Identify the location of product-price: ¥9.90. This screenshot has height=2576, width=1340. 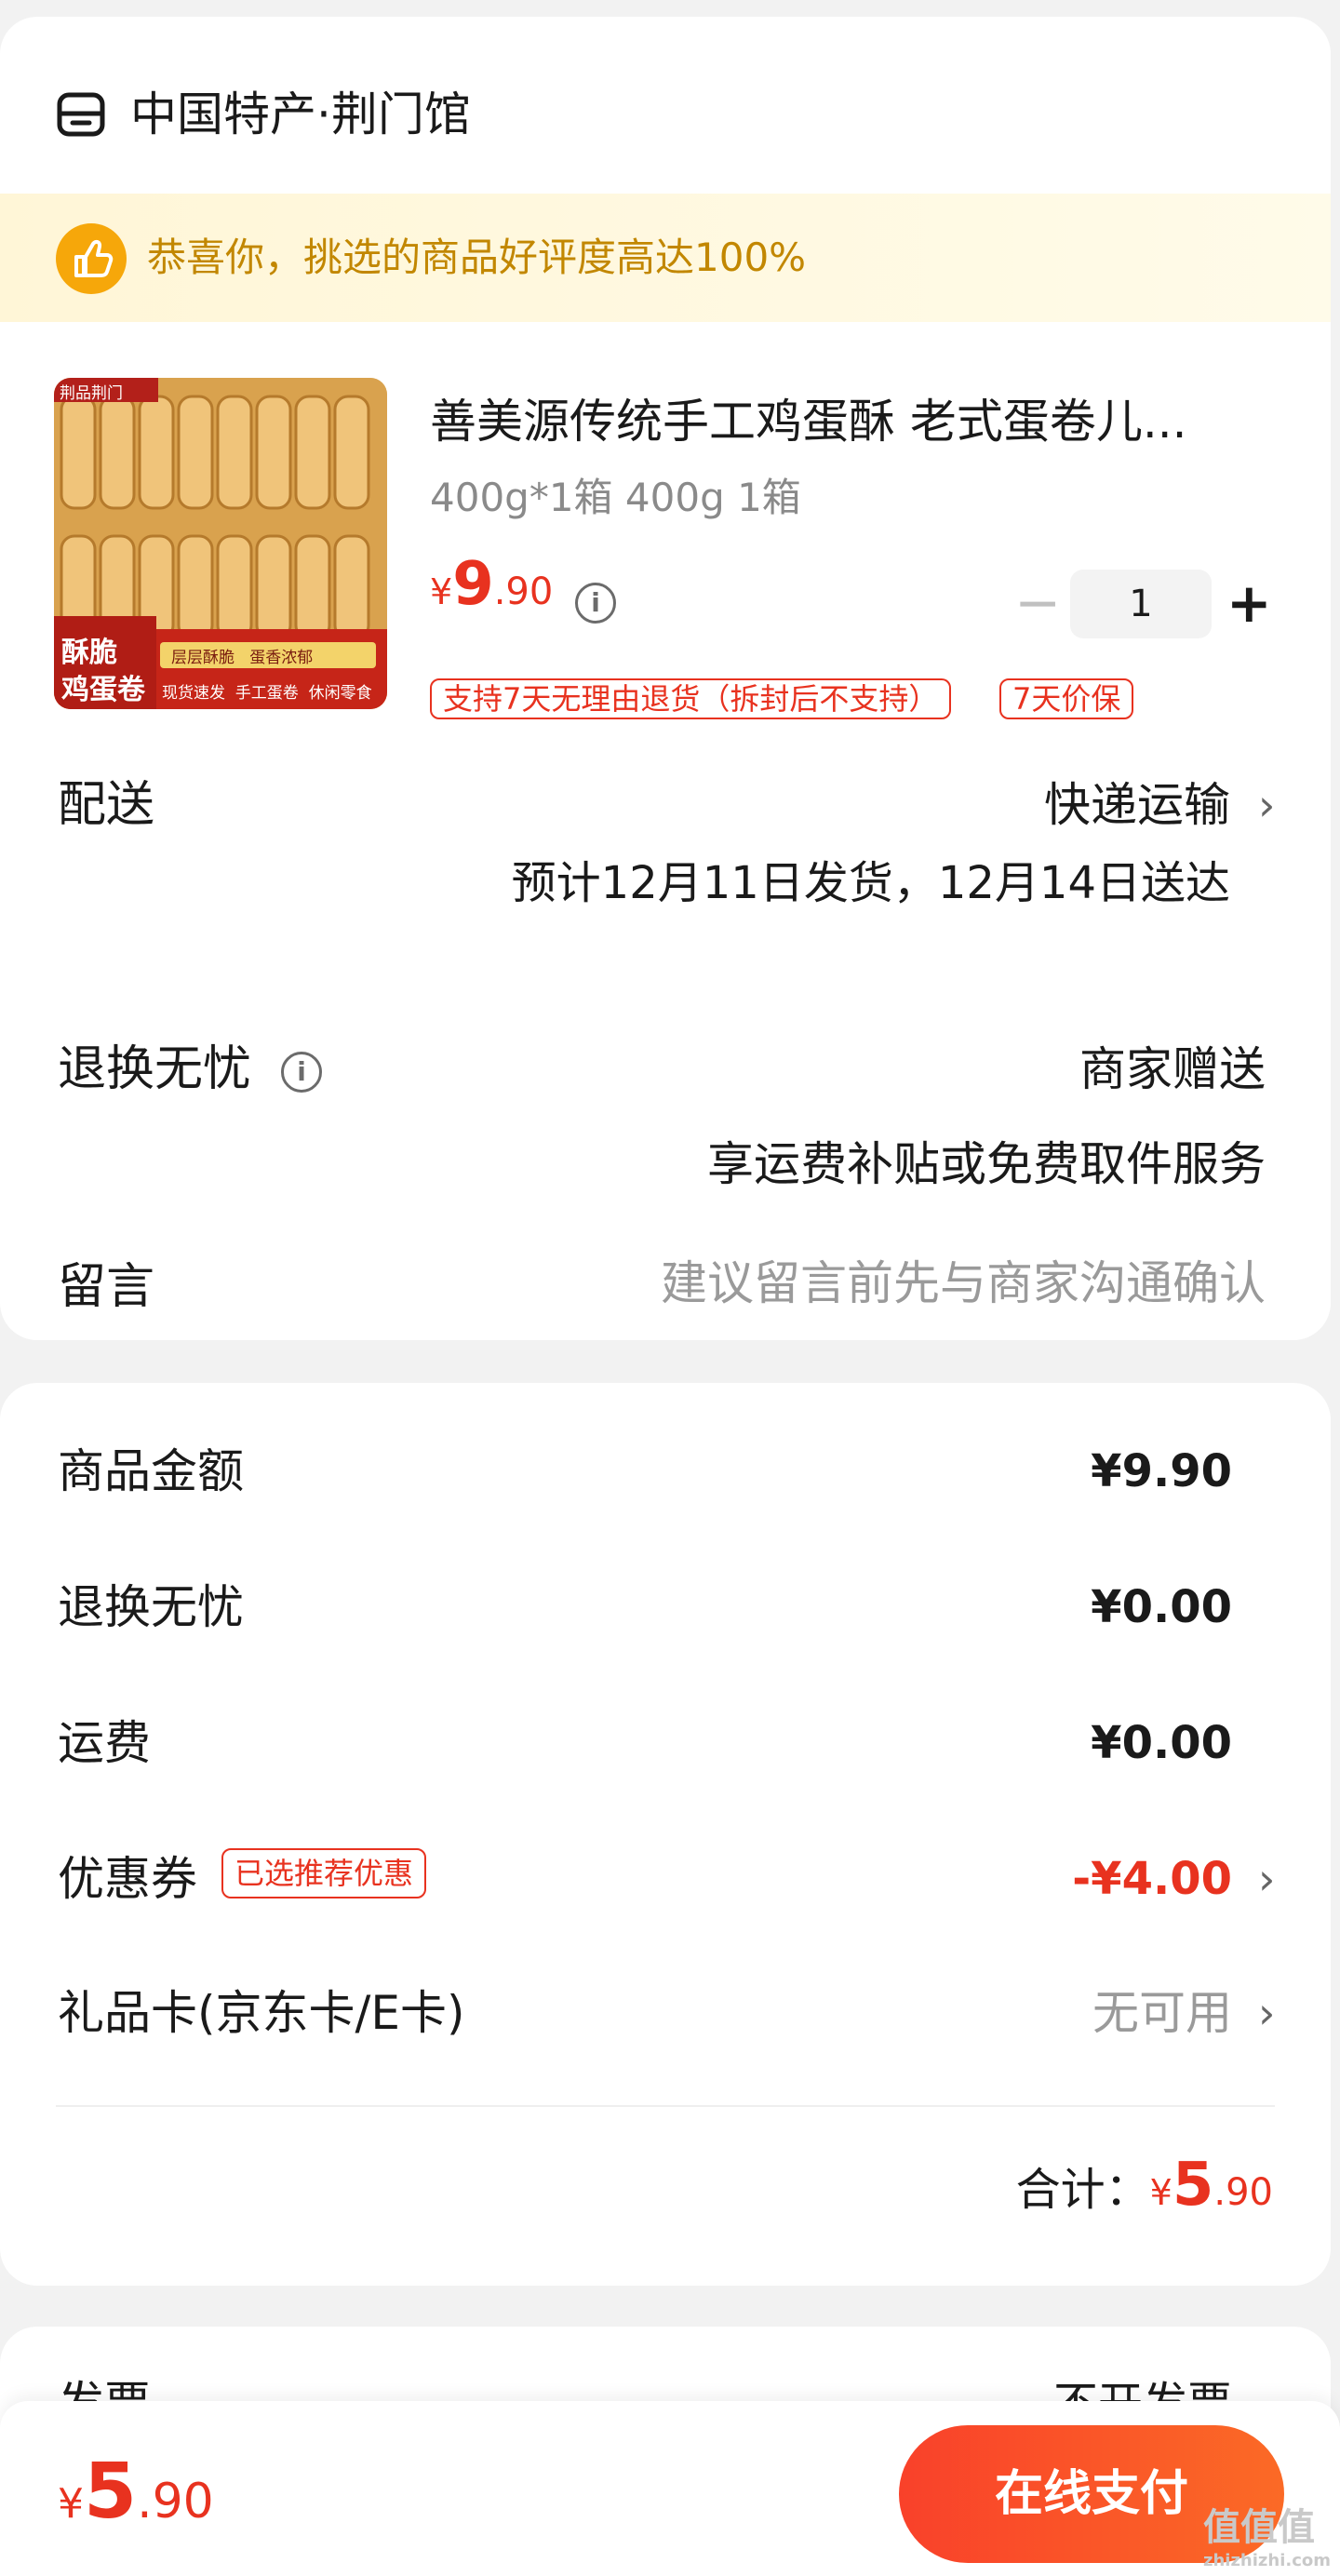
(492, 592).